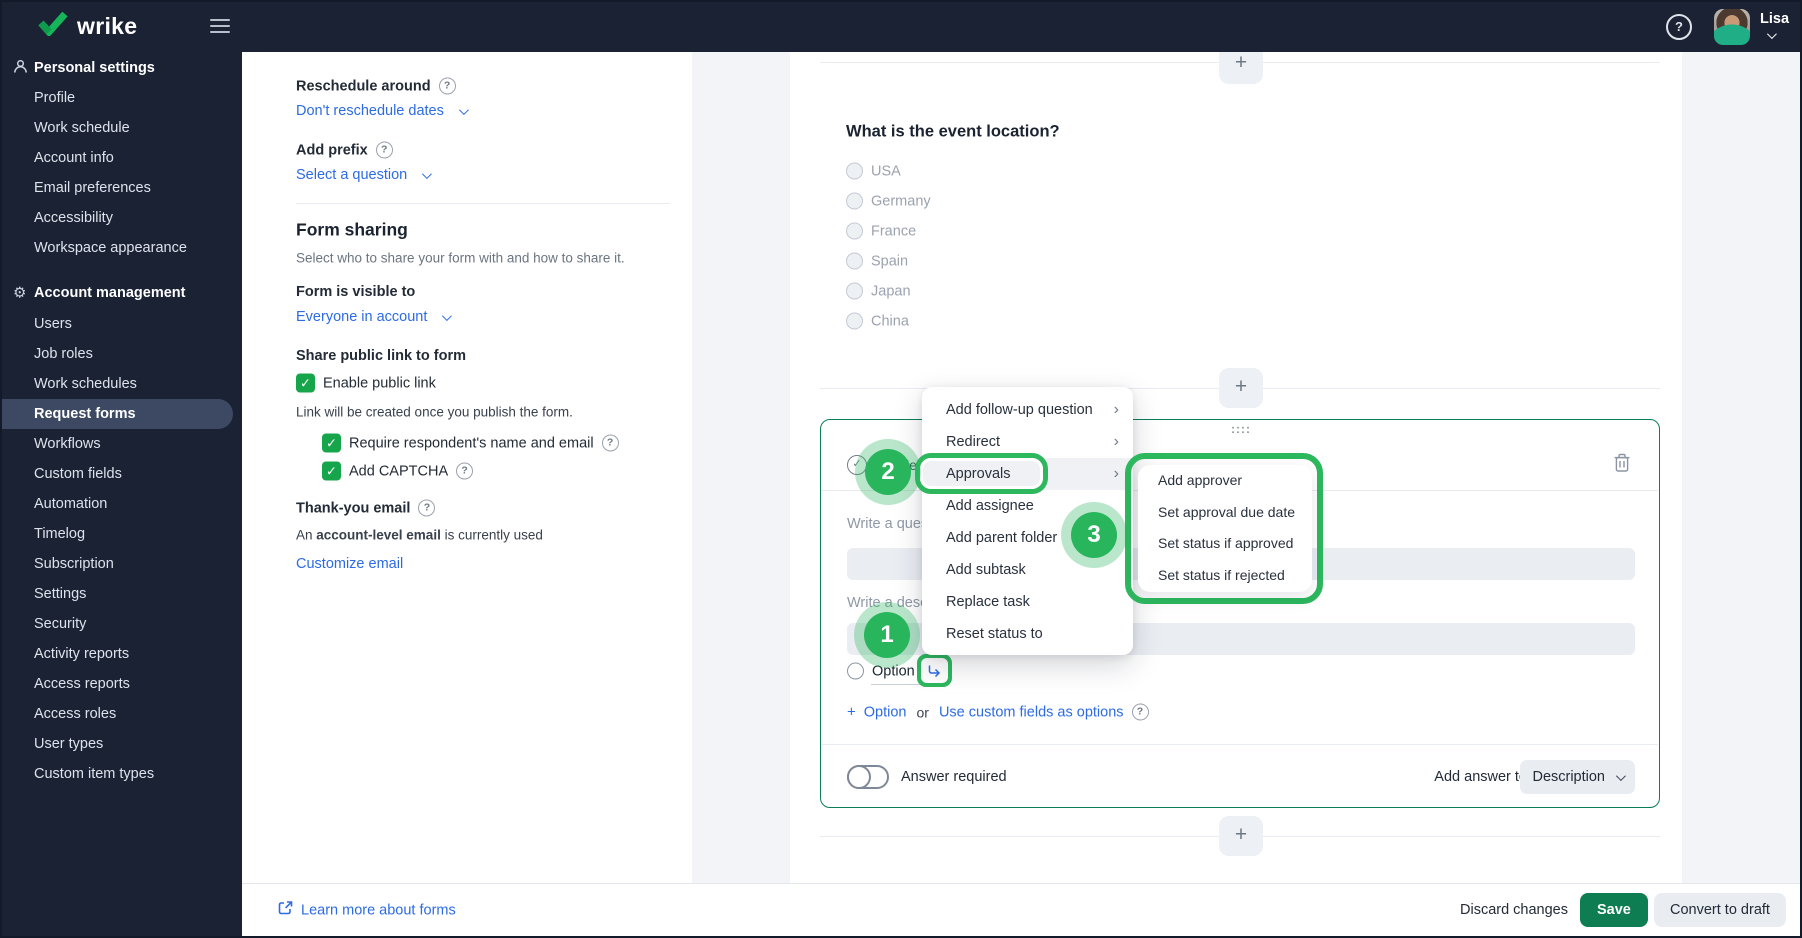 This screenshot has height=938, width=1802. I want to click on enable-public-link-checkbox, so click(305, 383).